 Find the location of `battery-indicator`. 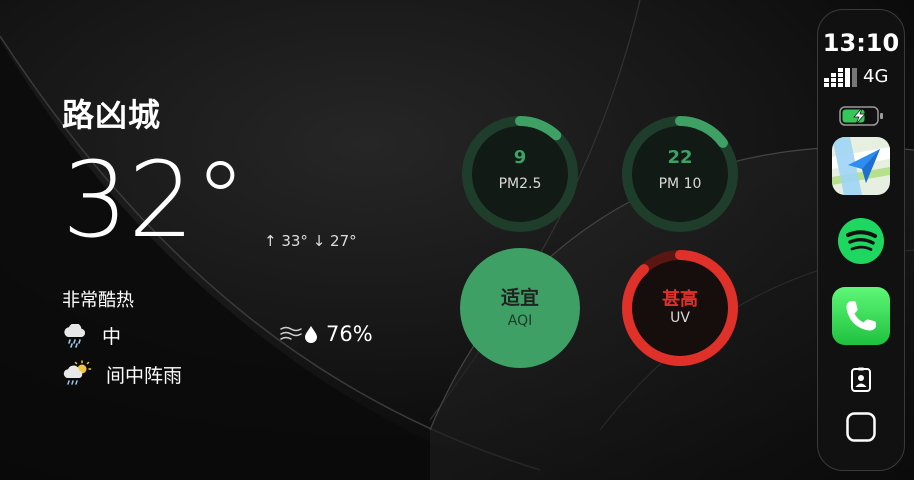

battery-indicator is located at coordinates (862, 118).